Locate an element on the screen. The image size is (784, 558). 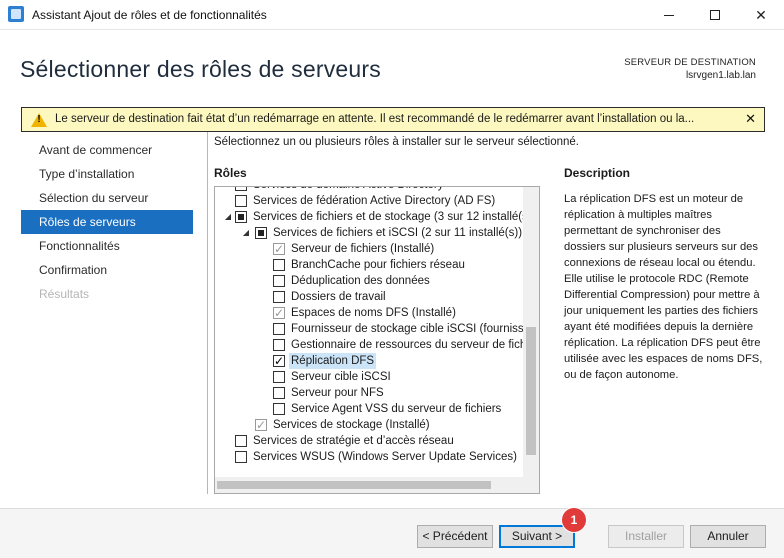
roles-horizontal-scrollbar is located at coordinates (369, 485).